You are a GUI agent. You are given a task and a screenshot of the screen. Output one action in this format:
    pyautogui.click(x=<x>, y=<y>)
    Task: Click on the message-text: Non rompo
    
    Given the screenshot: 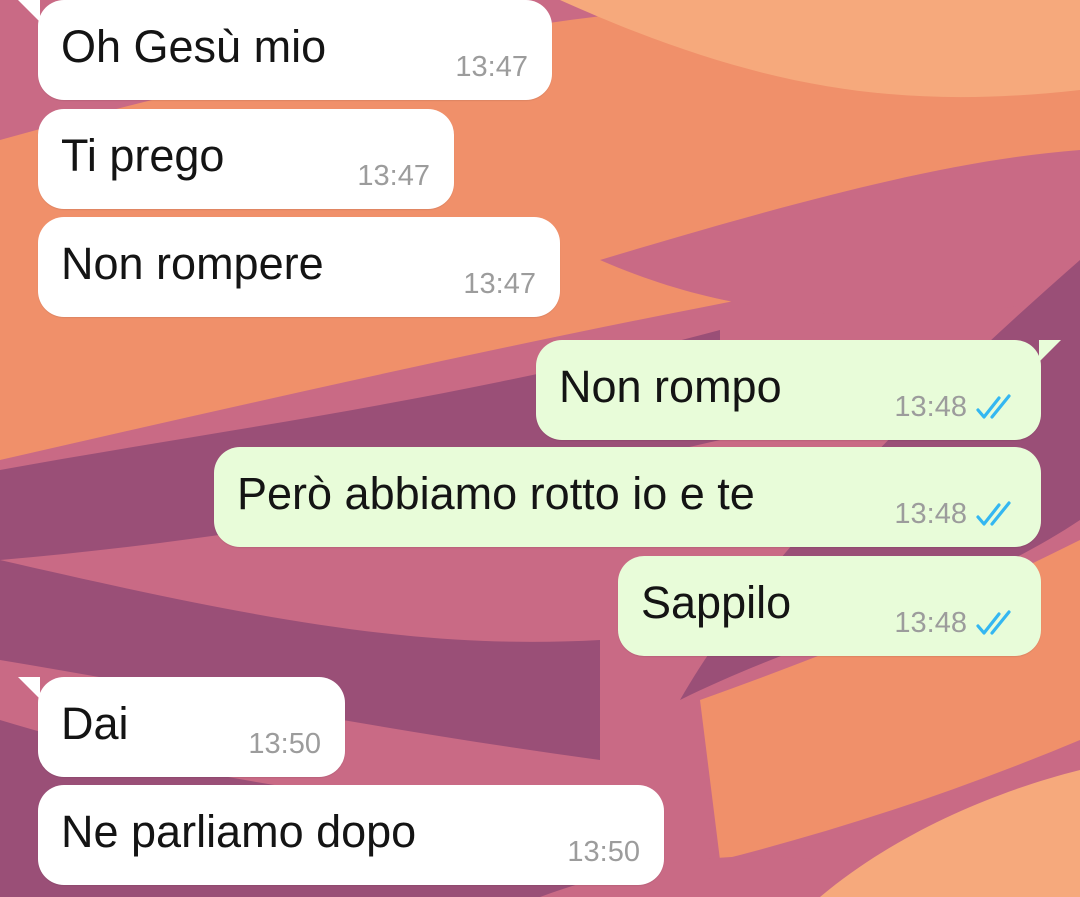 What is the action you would take?
    pyautogui.click(x=670, y=386)
    